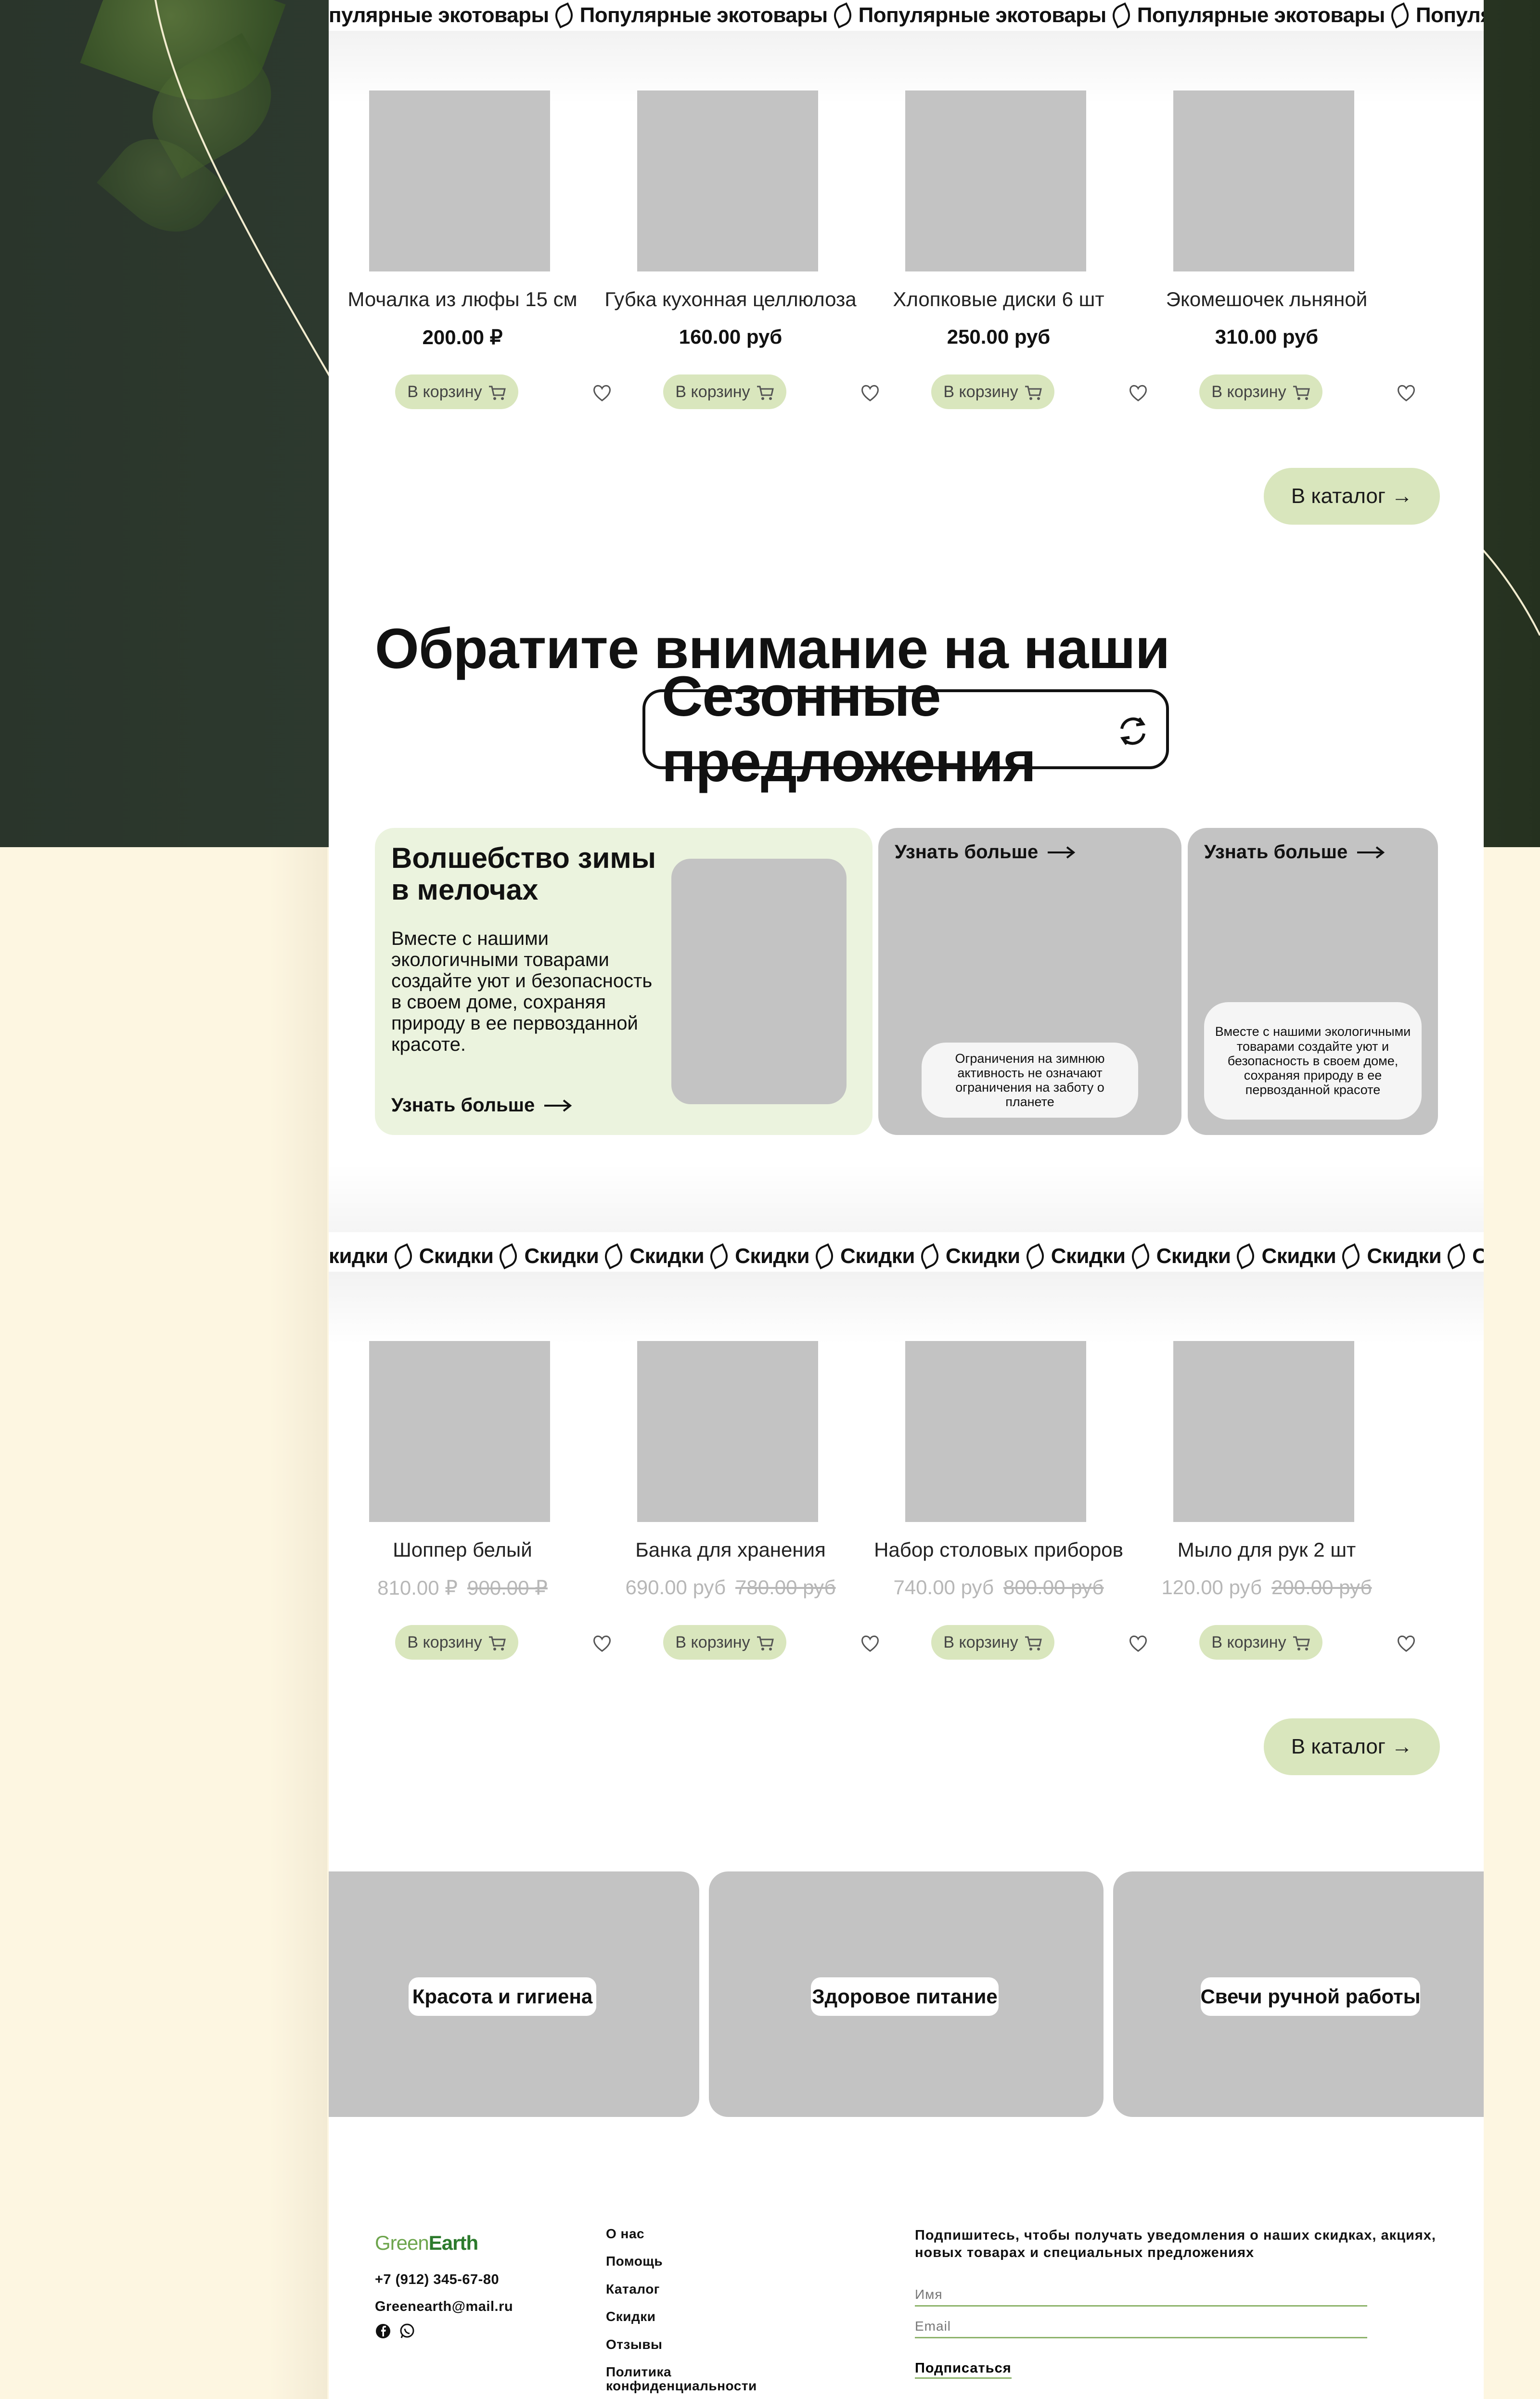 The width and height of the screenshot is (1540, 2399). I want to click on season-pill-label: Сезонные предложения, so click(849, 729).